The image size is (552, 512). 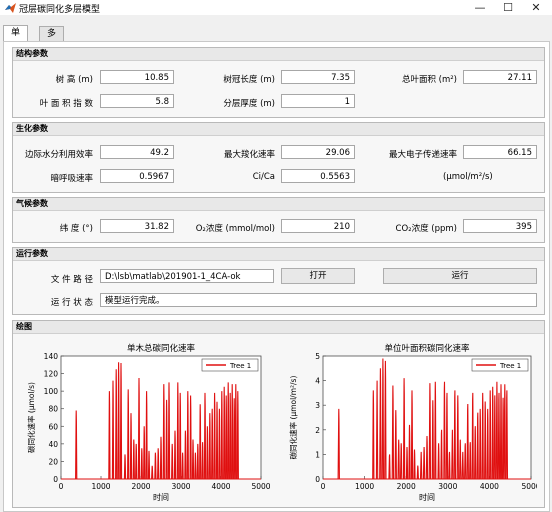 I want to click on jmax-label: 最大电子传递速率, so click(x=422, y=155).